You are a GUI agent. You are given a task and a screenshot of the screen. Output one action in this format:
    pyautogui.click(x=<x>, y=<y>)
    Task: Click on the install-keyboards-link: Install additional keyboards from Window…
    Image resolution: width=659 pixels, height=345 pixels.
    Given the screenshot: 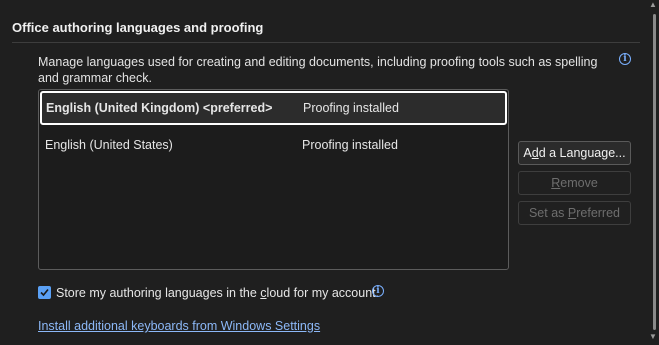 What is the action you would take?
    pyautogui.click(x=179, y=326)
    